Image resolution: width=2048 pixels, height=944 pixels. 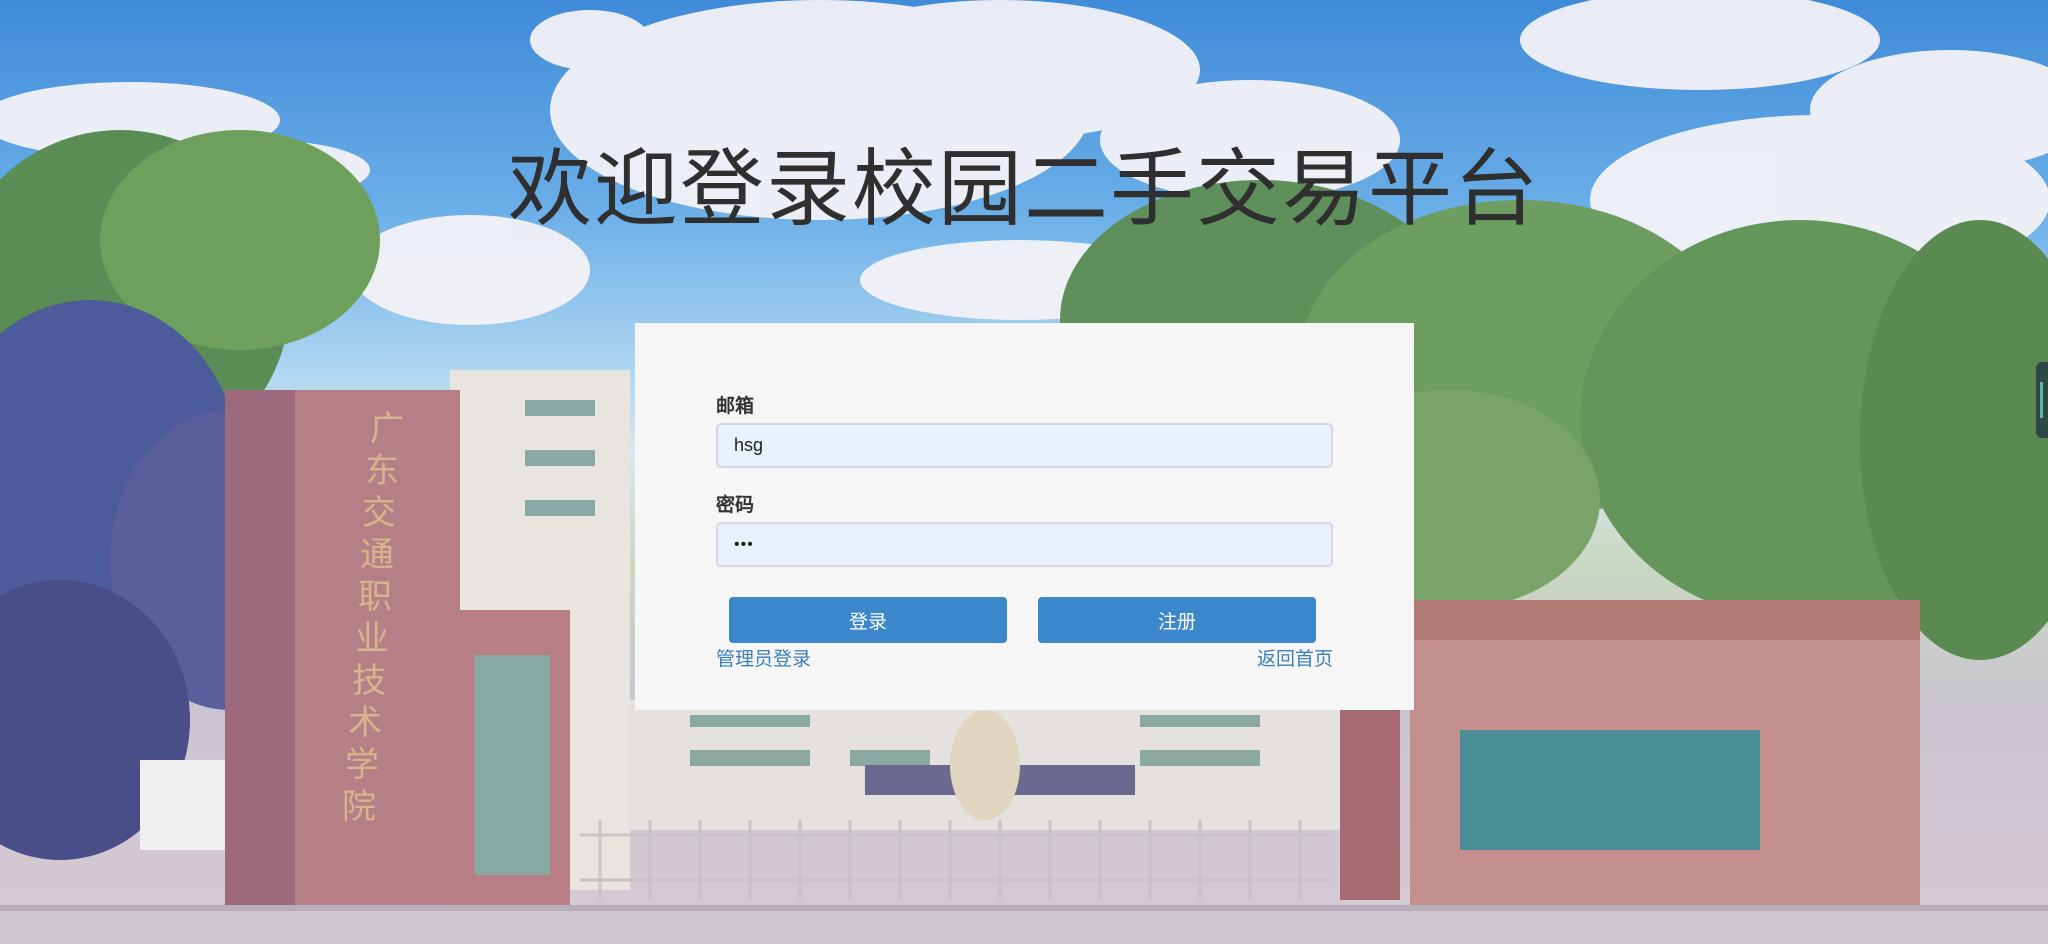 What do you see at coordinates (1610, 790) in the screenshot?
I see `right-windows` at bounding box center [1610, 790].